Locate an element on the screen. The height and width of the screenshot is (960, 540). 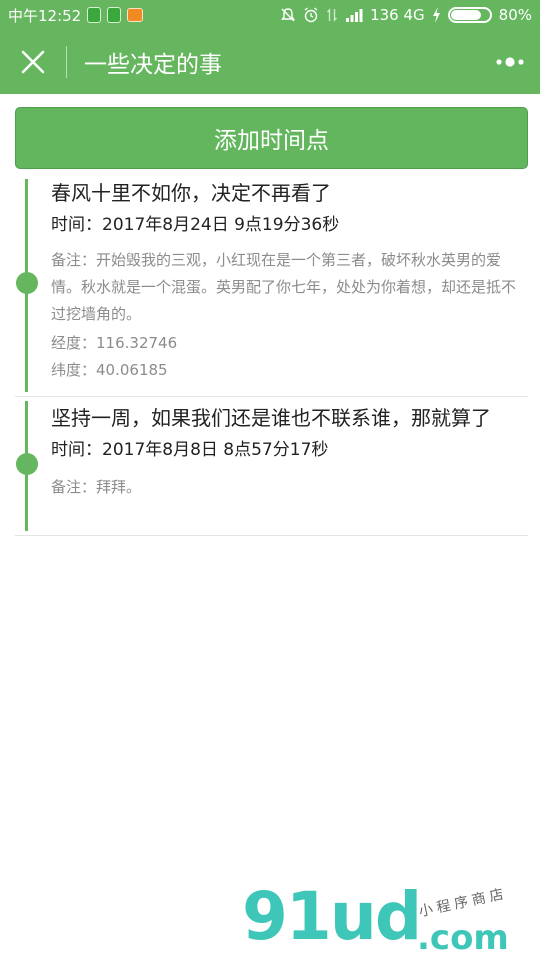
message-notification-icon is located at coordinates (135, 15).